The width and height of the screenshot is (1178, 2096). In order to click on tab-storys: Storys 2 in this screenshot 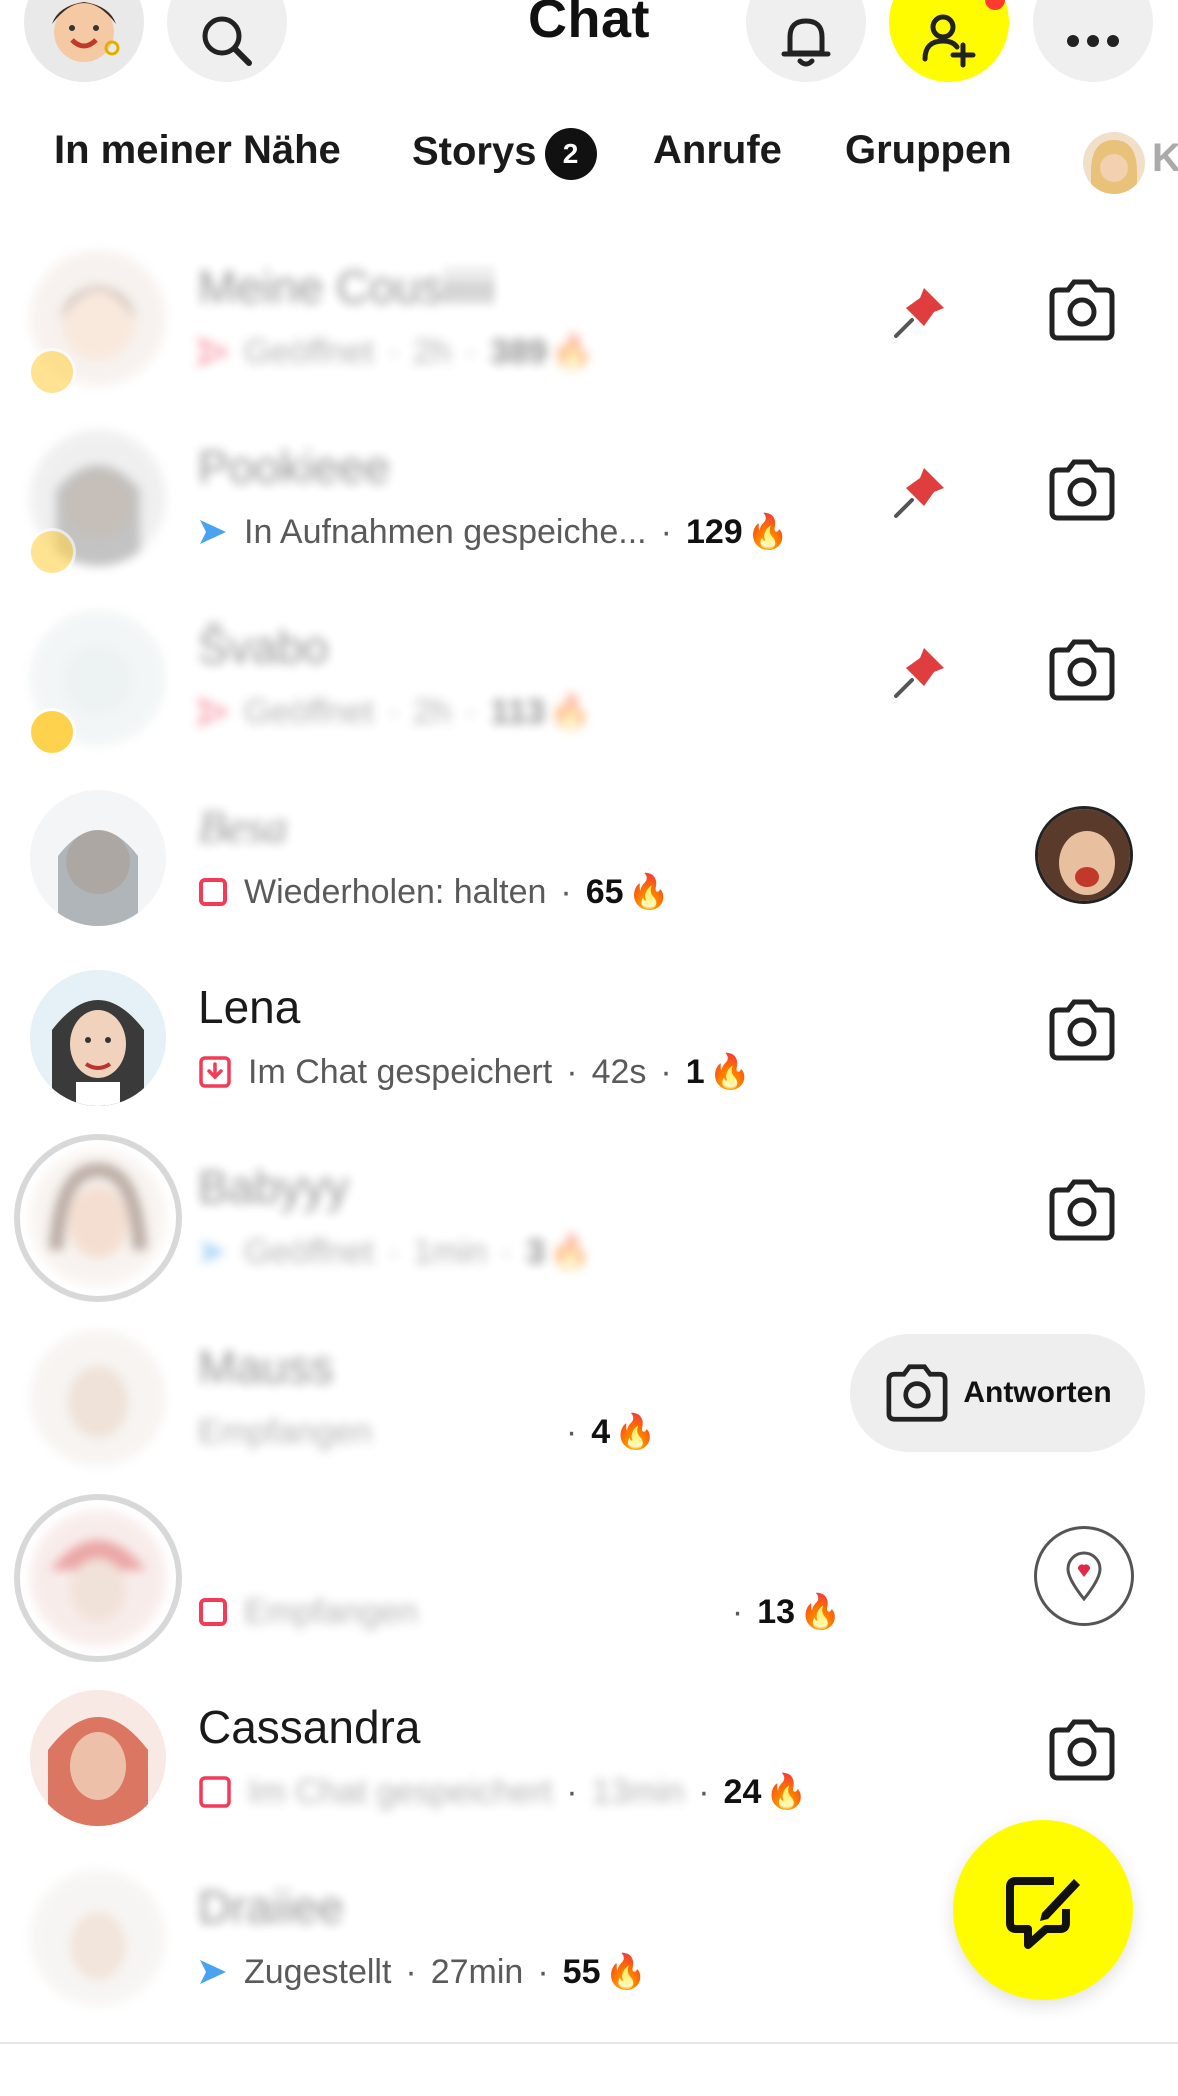, I will do `click(504, 154)`.